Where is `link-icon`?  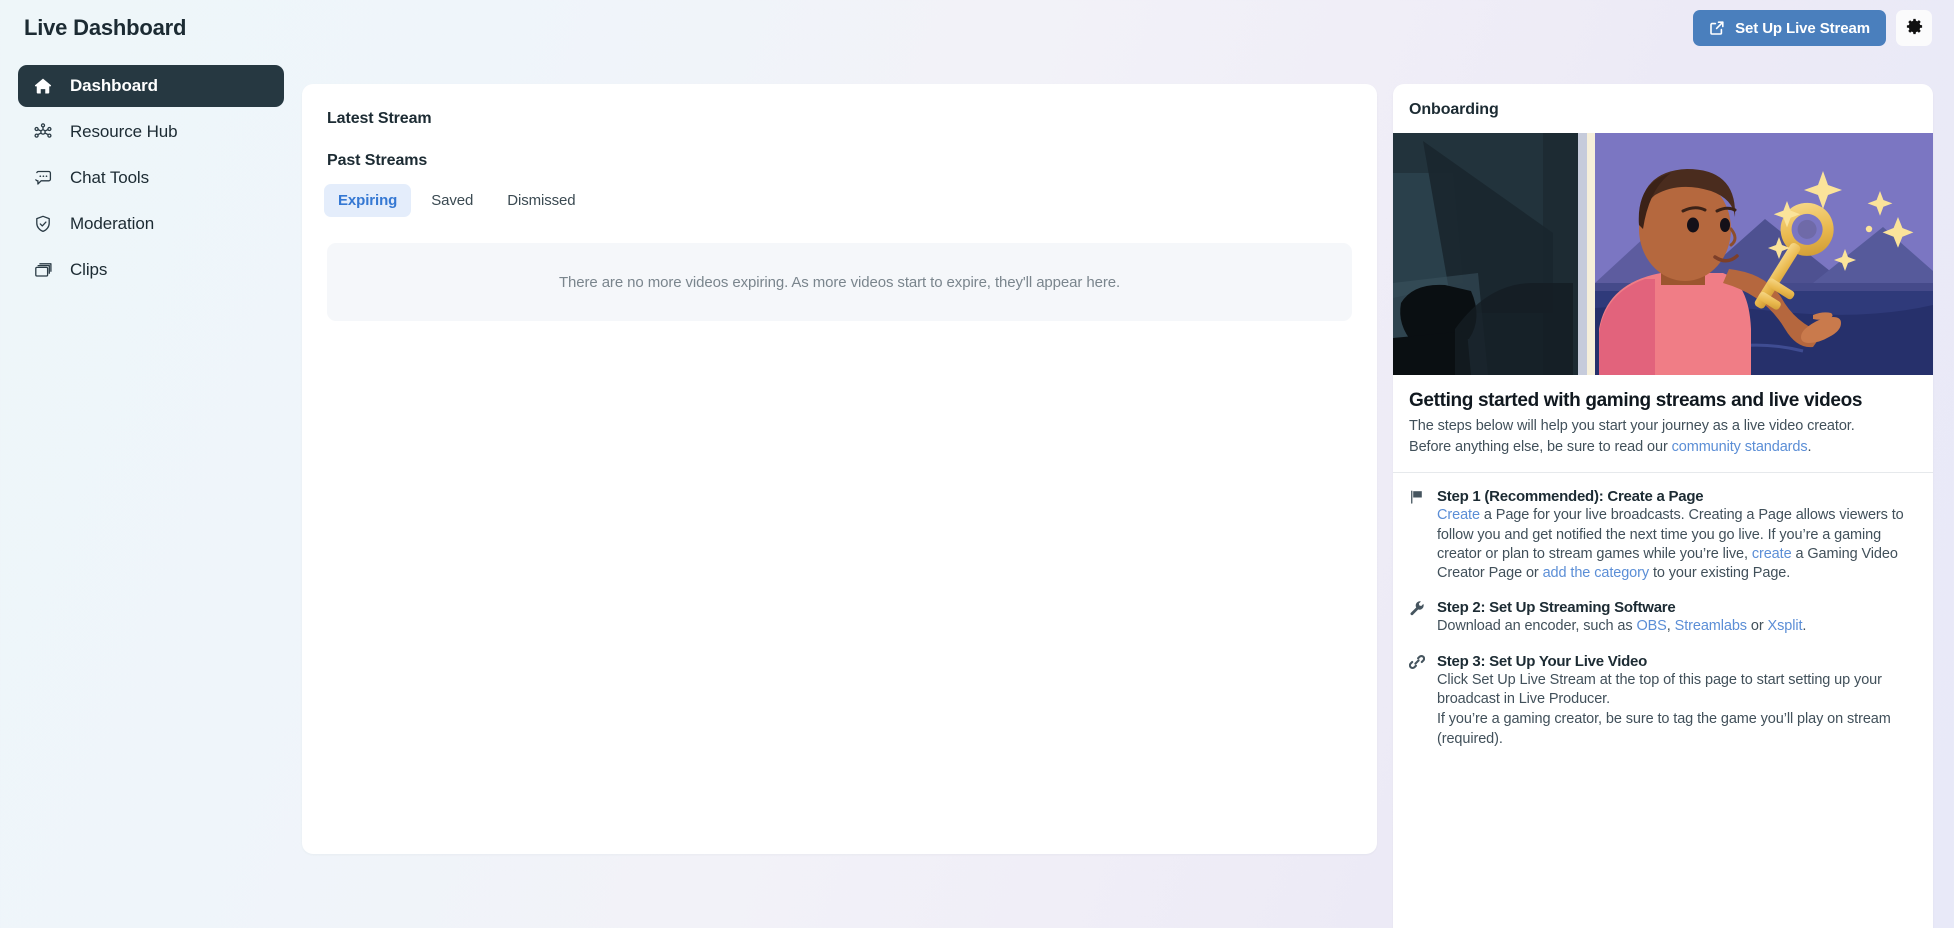 link-icon is located at coordinates (1417, 701).